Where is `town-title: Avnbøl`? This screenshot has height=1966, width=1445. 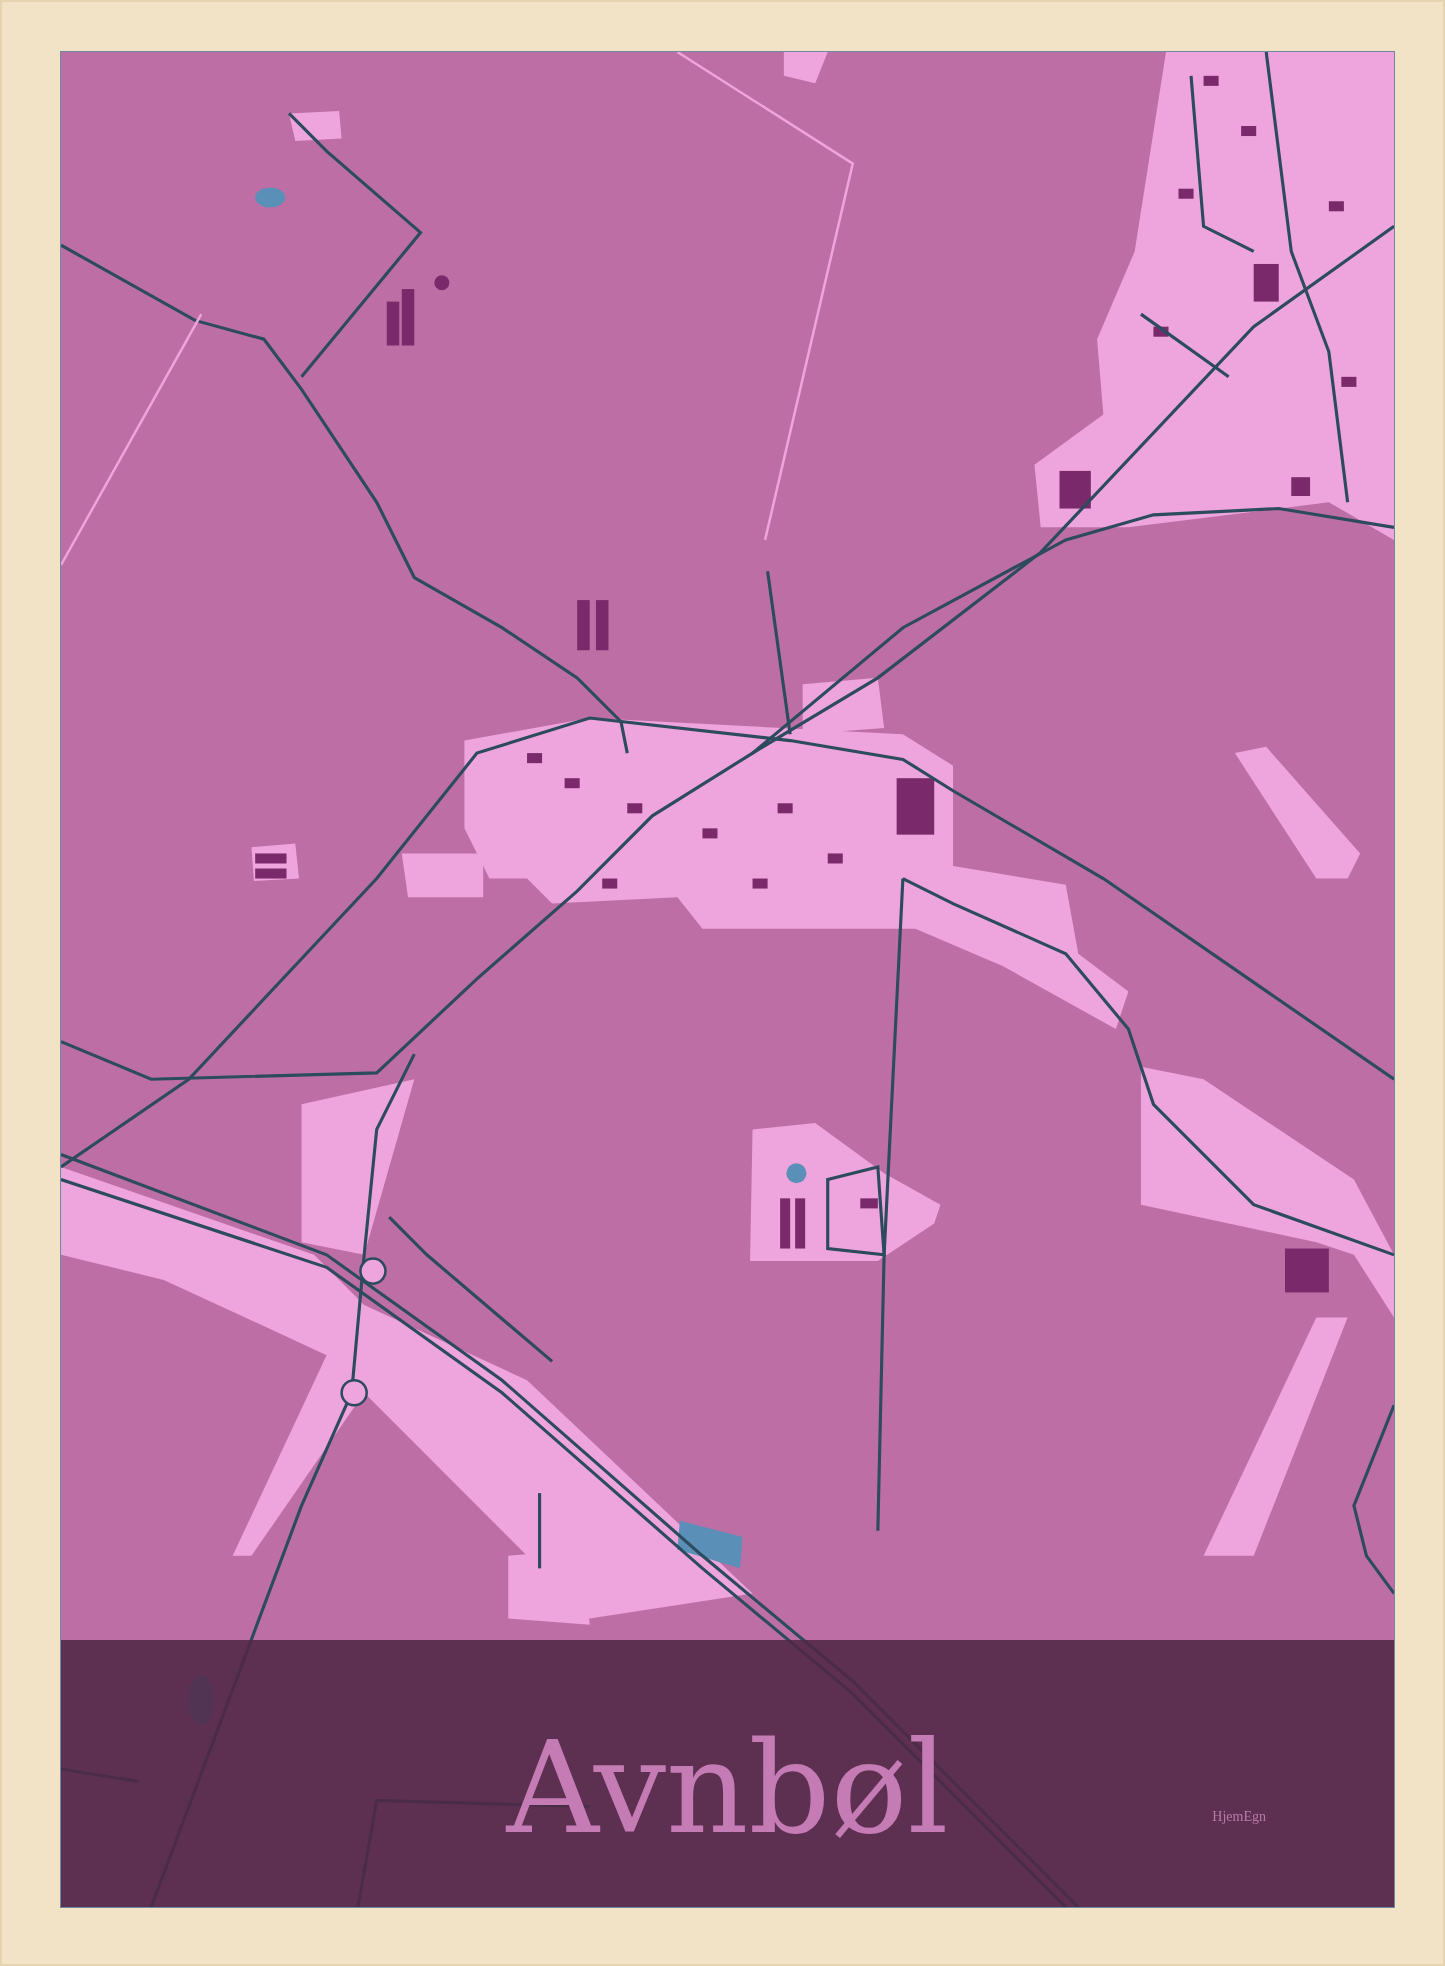
town-title: Avnbøl is located at coordinates (727, 1788).